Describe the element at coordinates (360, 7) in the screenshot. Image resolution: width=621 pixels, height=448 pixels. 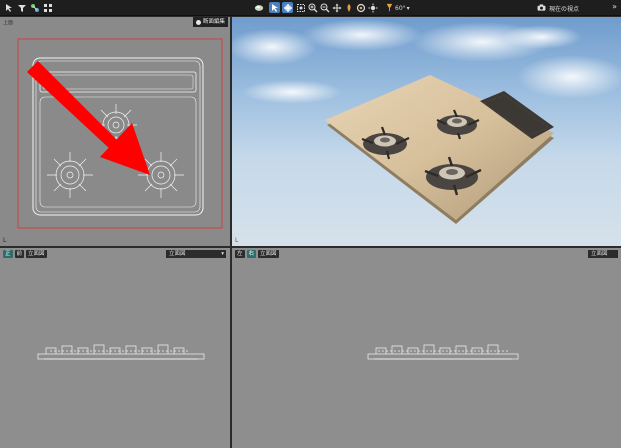
I see `orbit-icon` at that location.